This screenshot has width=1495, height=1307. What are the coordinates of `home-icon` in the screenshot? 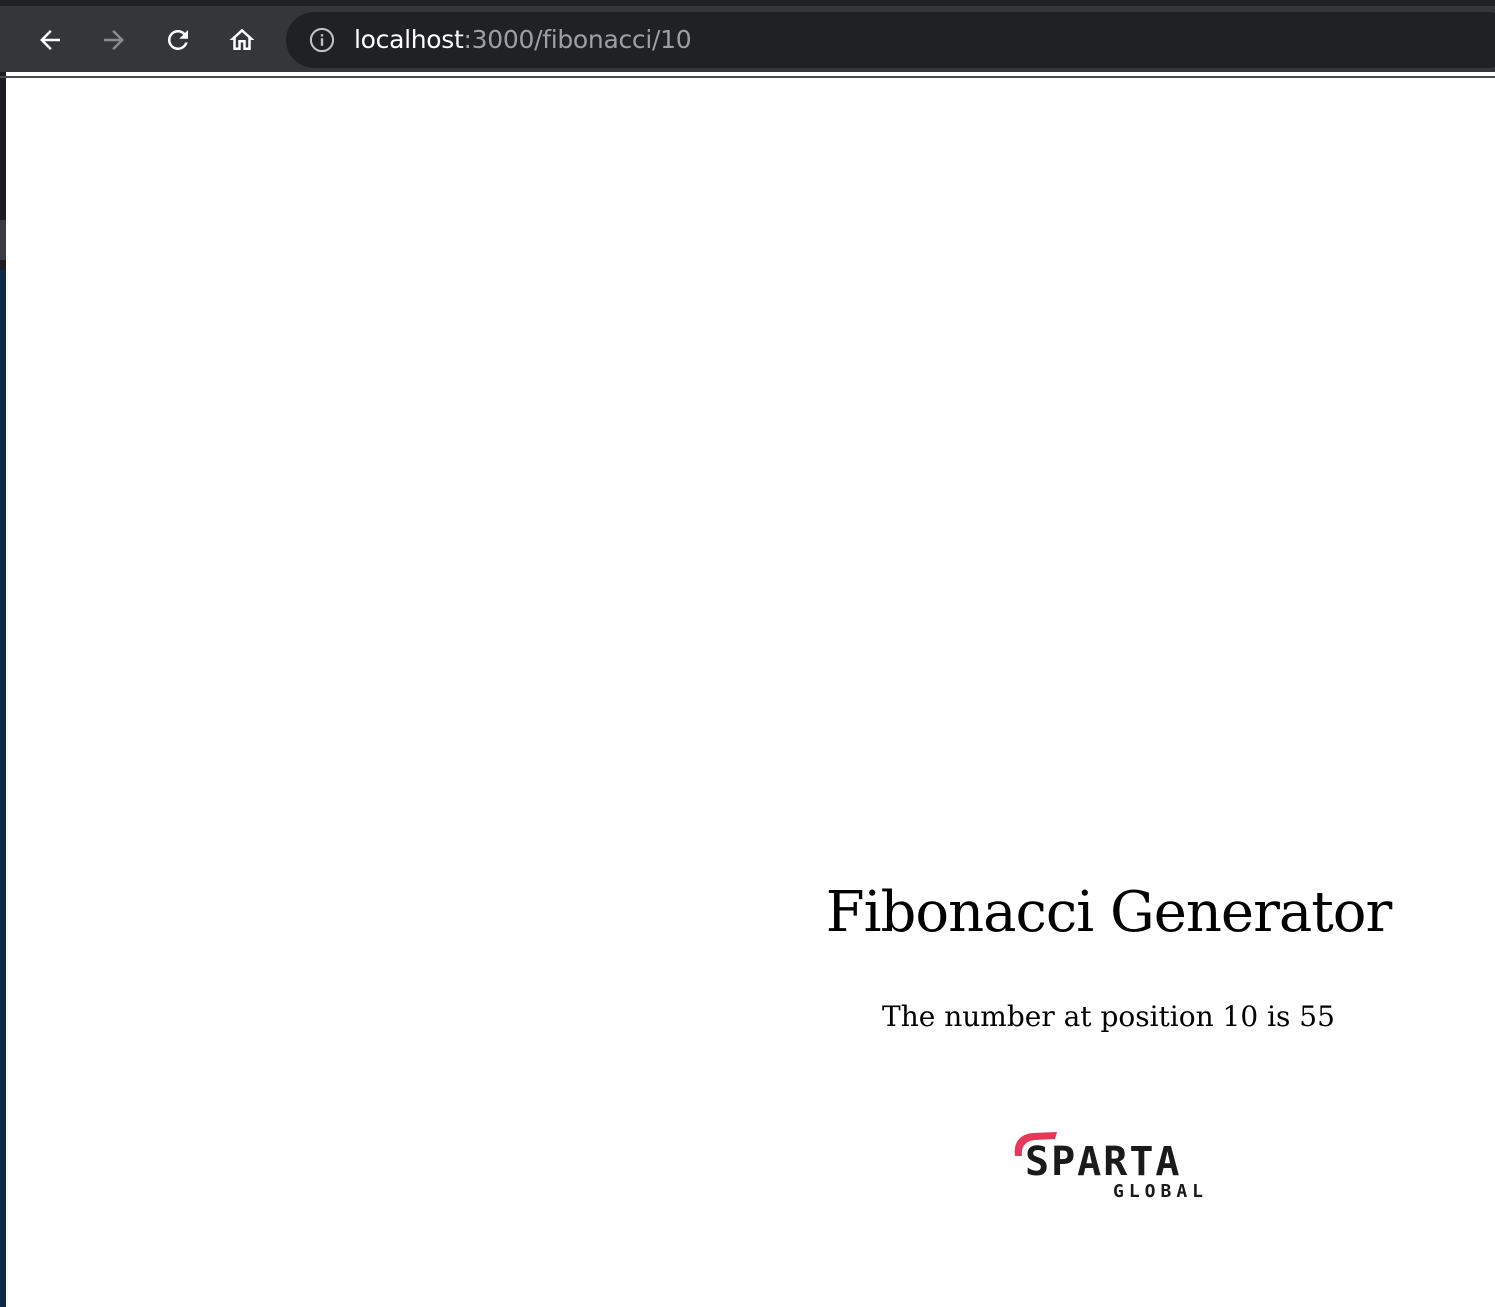 It's located at (242, 39).